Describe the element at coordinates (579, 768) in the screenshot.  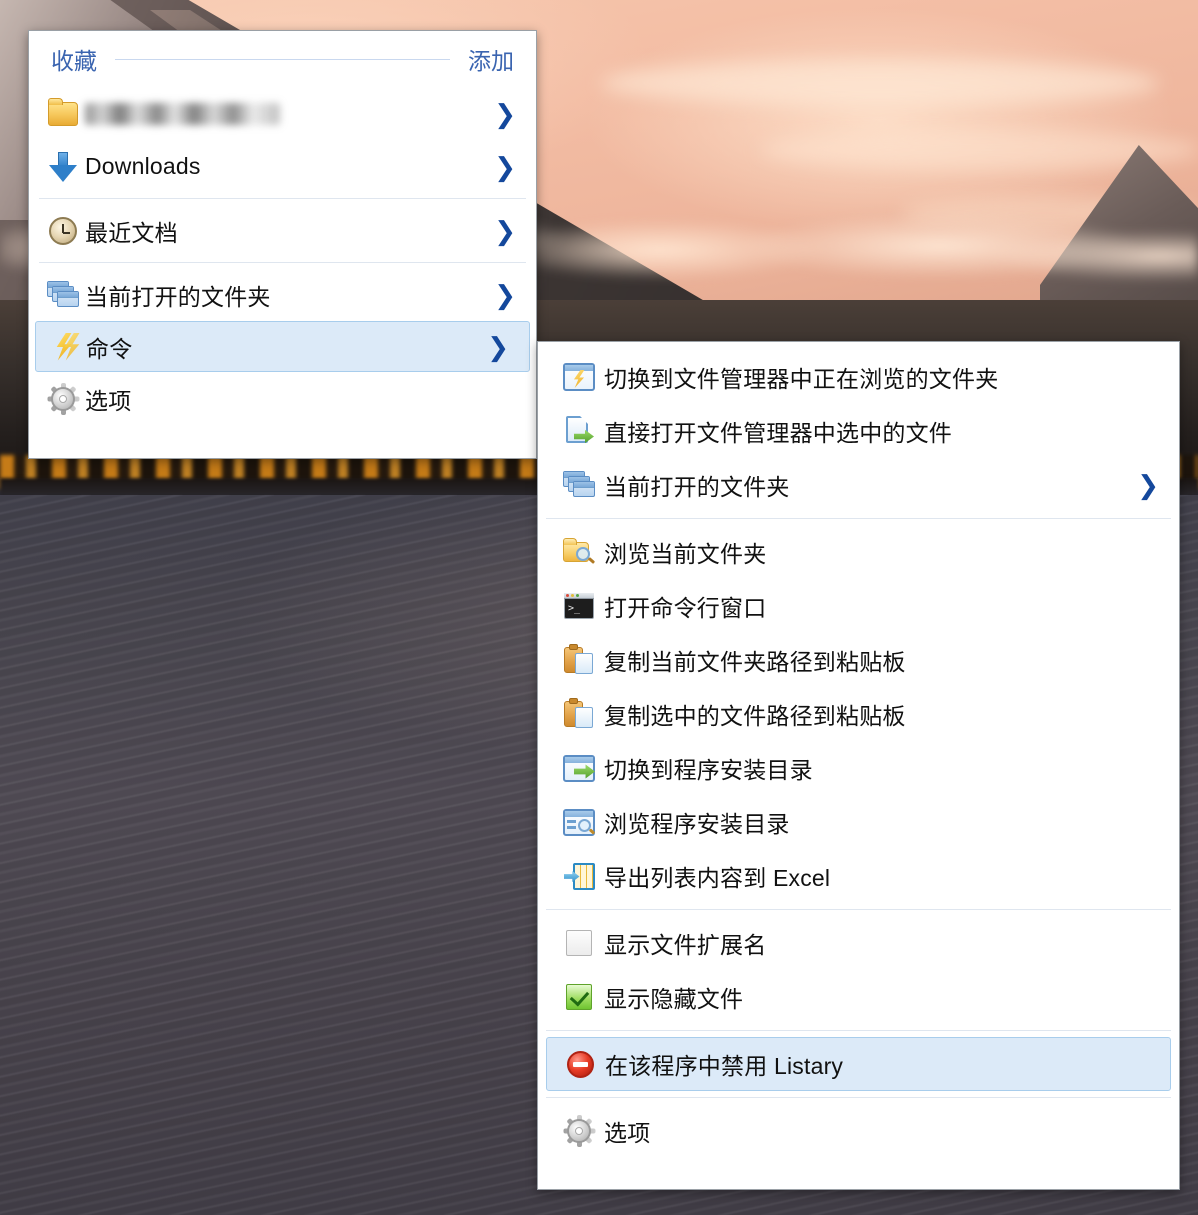
I see `window-green-arrow-icon` at that location.